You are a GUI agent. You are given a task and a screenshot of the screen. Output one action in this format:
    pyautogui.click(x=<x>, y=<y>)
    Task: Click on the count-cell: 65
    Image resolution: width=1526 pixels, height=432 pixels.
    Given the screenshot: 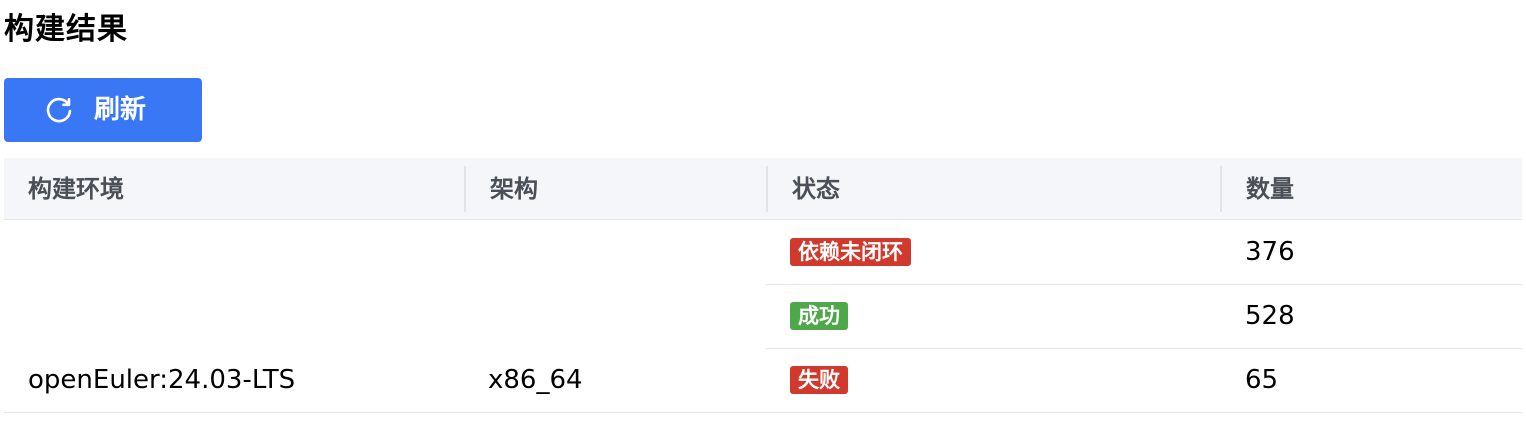 What is the action you would take?
    pyautogui.click(x=1262, y=380)
    